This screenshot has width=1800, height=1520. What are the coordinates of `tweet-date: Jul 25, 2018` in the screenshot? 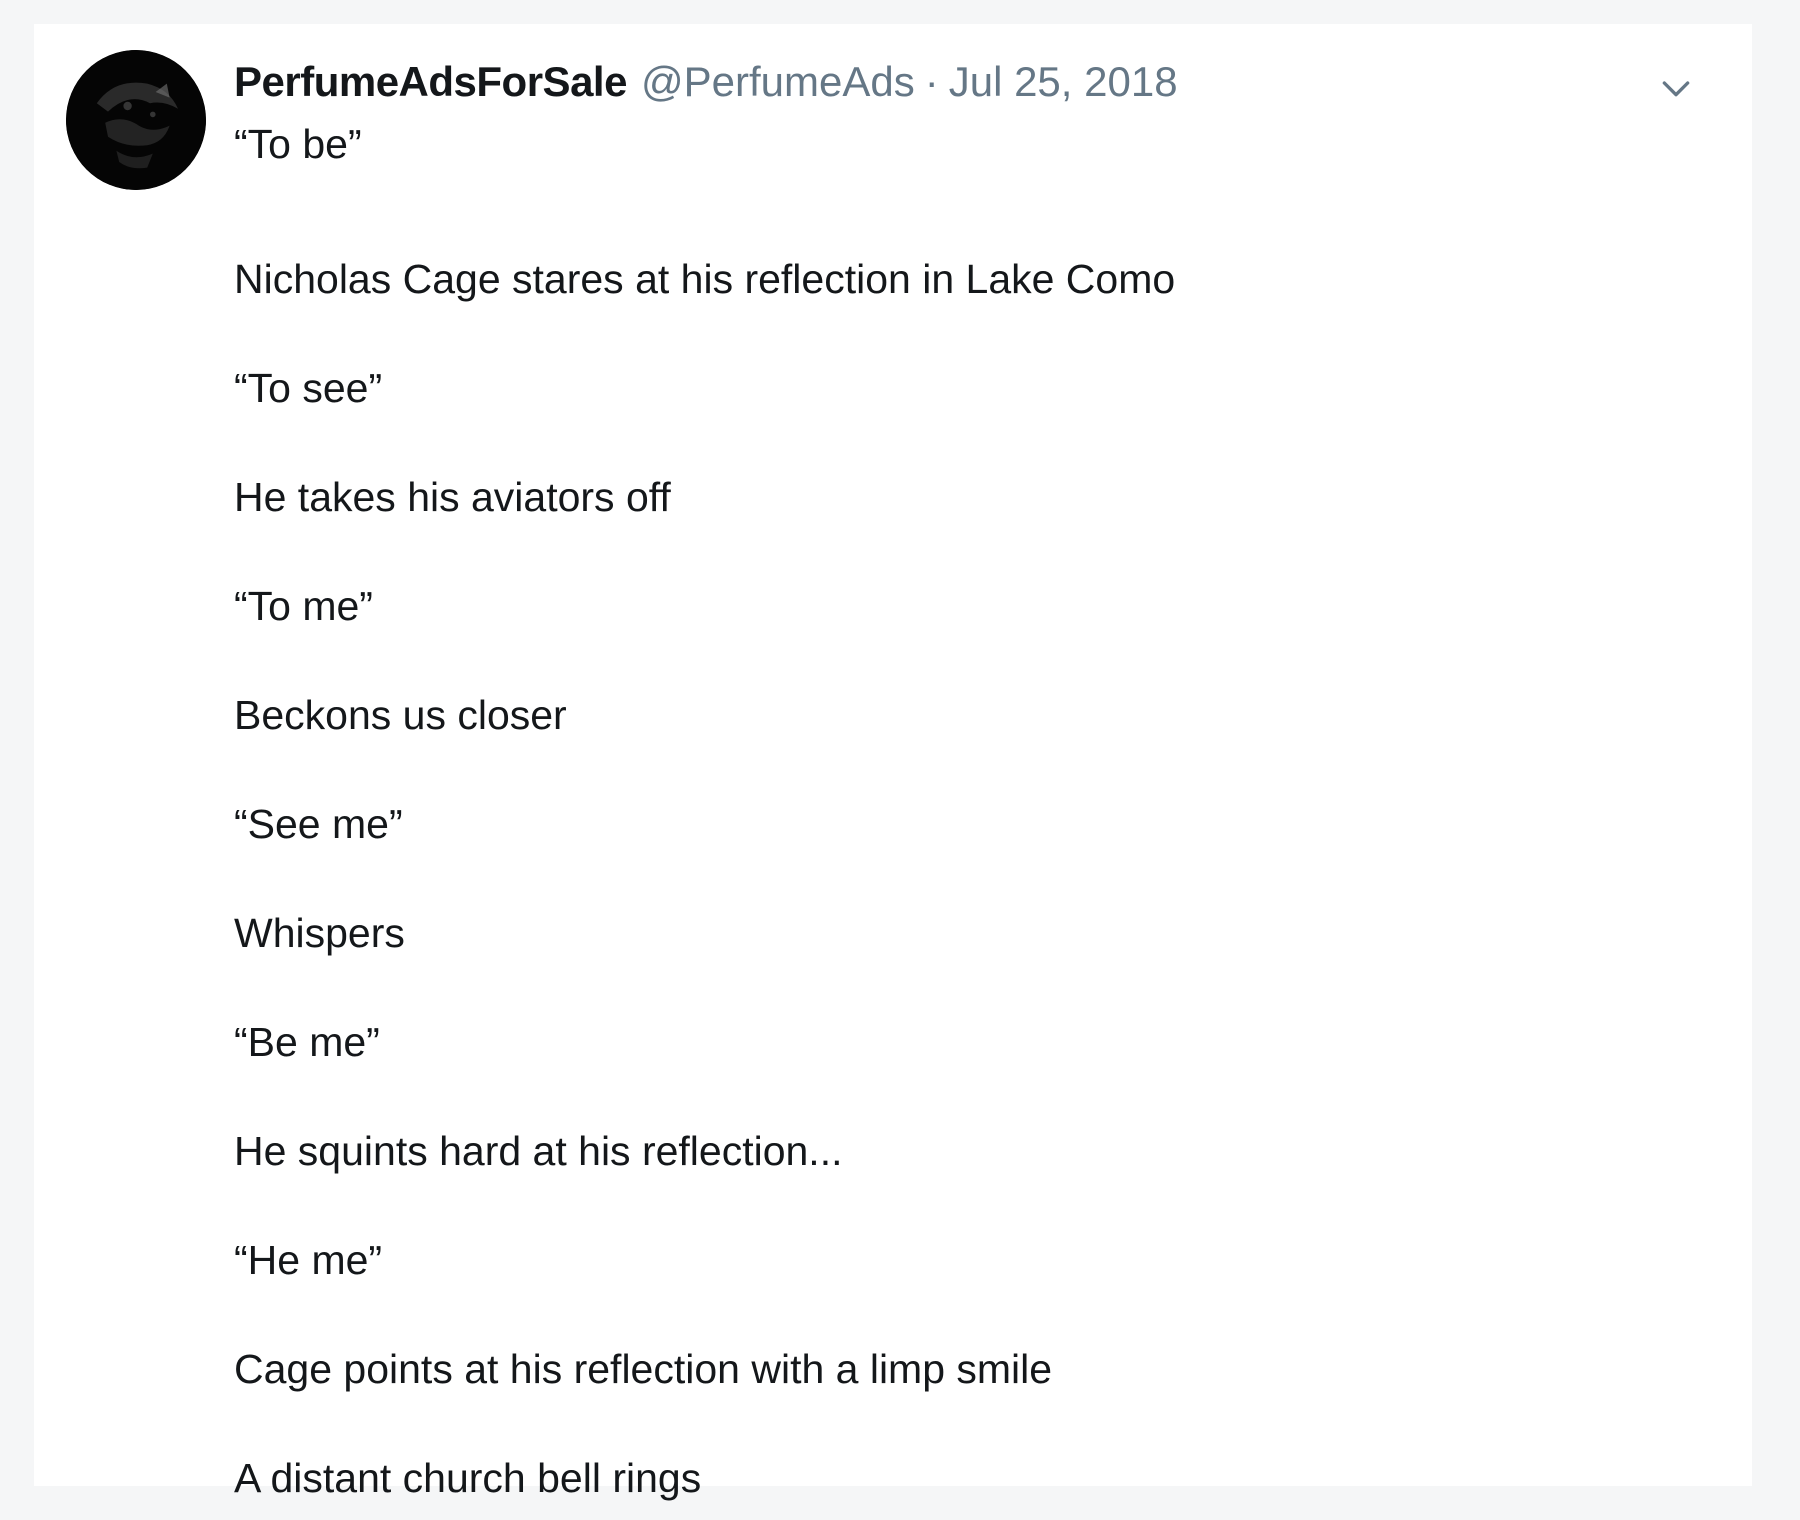 It's located at (1063, 82).